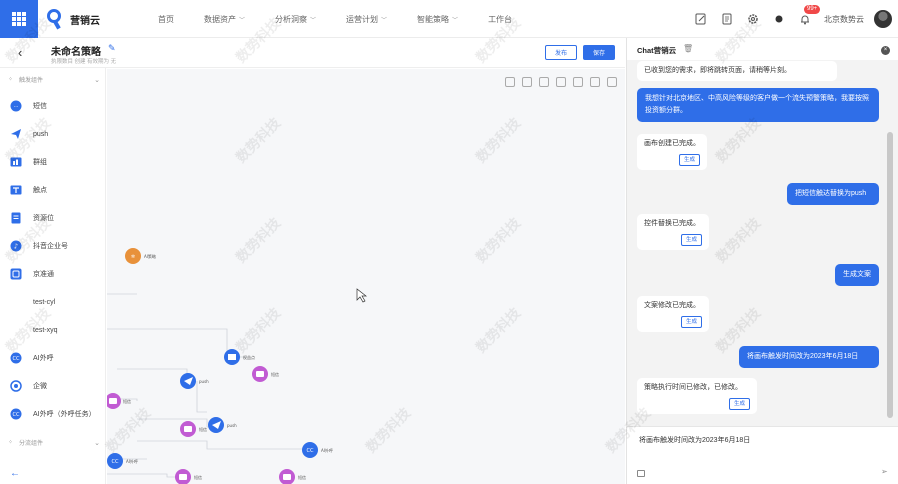  Describe the element at coordinates (150, 256) in the screenshot. I see `node-label: AI策略` at that location.